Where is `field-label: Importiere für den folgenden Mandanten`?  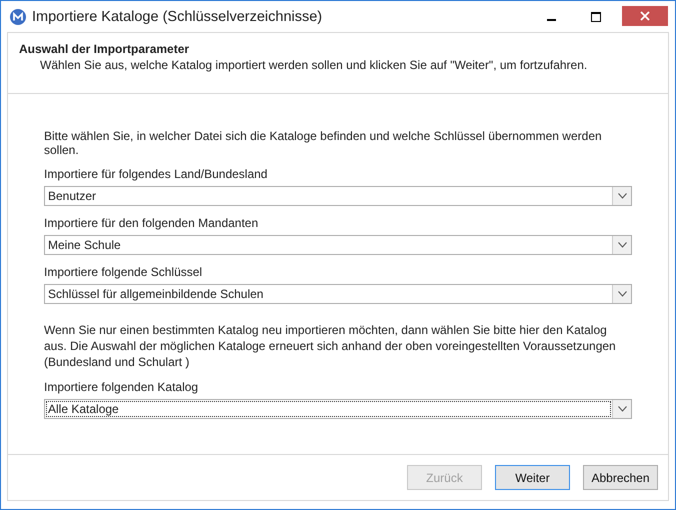
field-label: Importiere für den folgenden Mandanten is located at coordinates (152, 223).